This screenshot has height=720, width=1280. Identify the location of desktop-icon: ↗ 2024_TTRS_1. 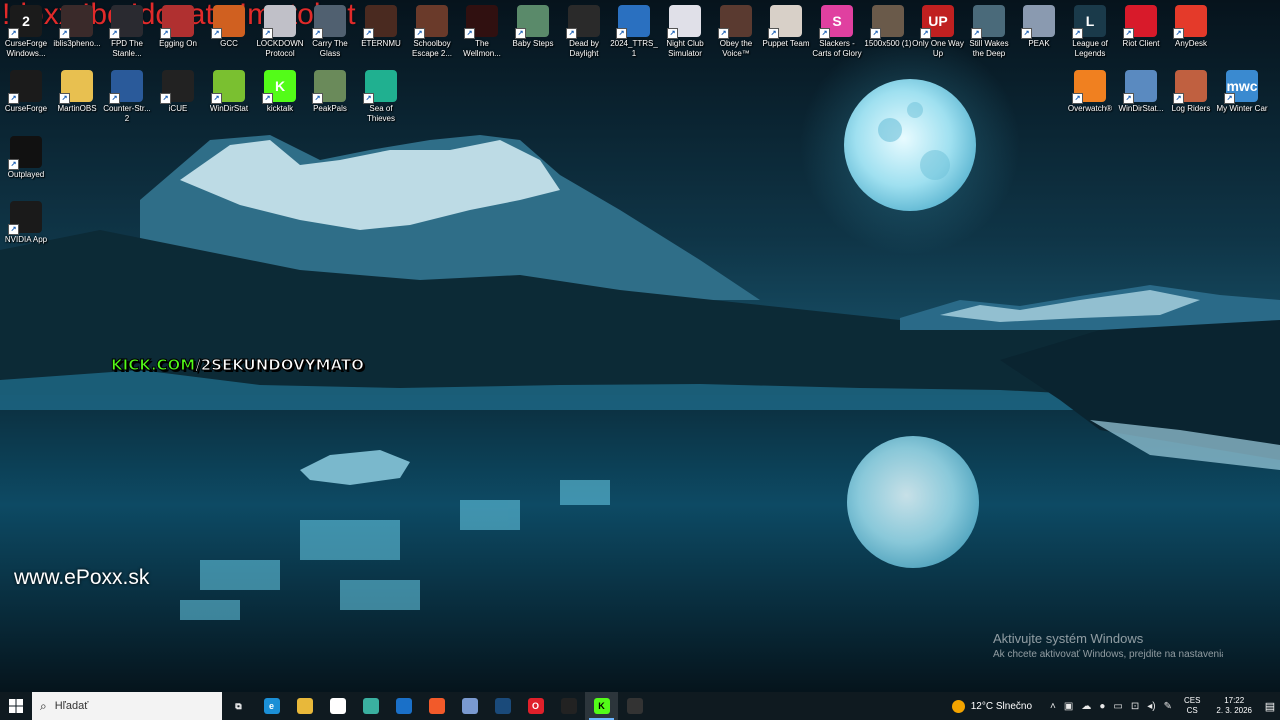
(634, 32).